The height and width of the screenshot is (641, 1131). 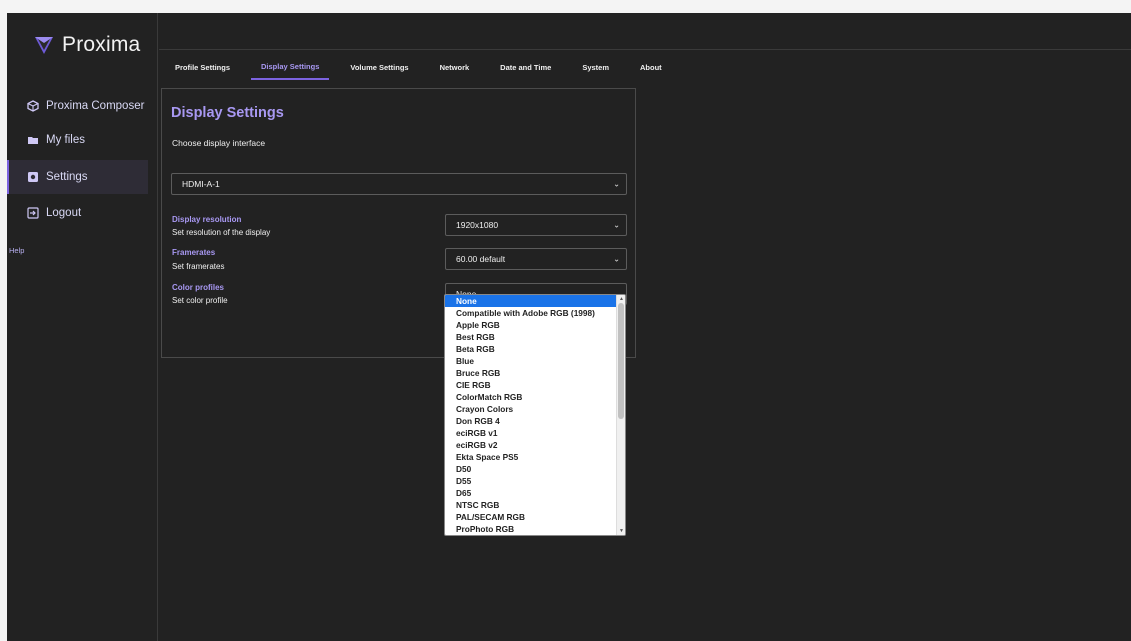 What do you see at coordinates (621, 361) in the screenshot?
I see `scrollbar-thumb` at bounding box center [621, 361].